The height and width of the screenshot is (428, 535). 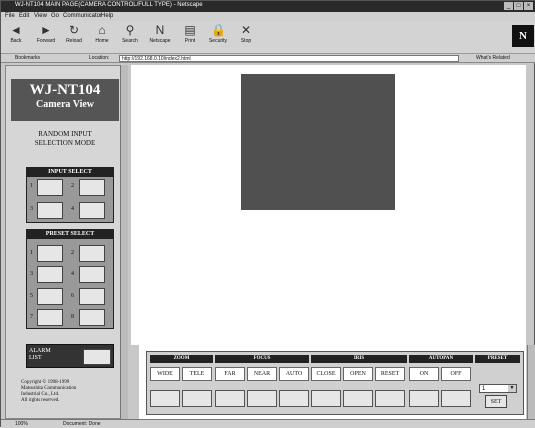 I want to click on zoom-group-header: ZOOM, so click(x=181, y=359).